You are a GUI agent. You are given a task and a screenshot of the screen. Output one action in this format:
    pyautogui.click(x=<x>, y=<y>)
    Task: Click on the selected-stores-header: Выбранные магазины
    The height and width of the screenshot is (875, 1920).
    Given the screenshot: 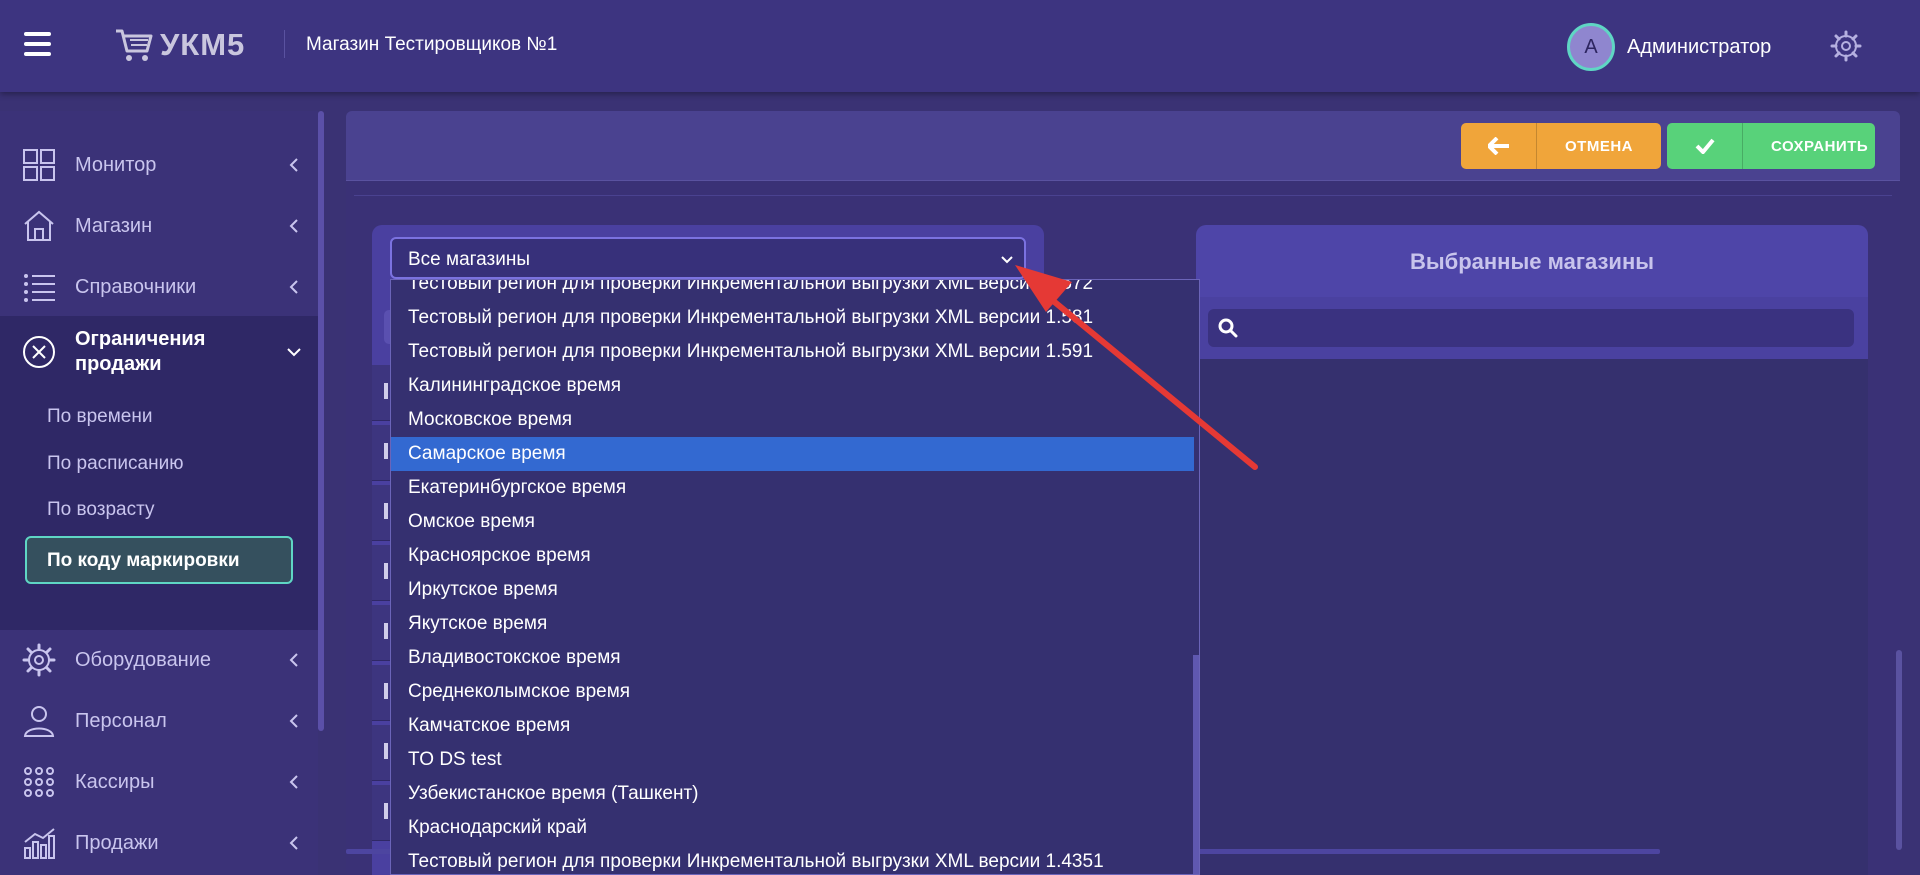 What is the action you would take?
    pyautogui.click(x=1532, y=261)
    